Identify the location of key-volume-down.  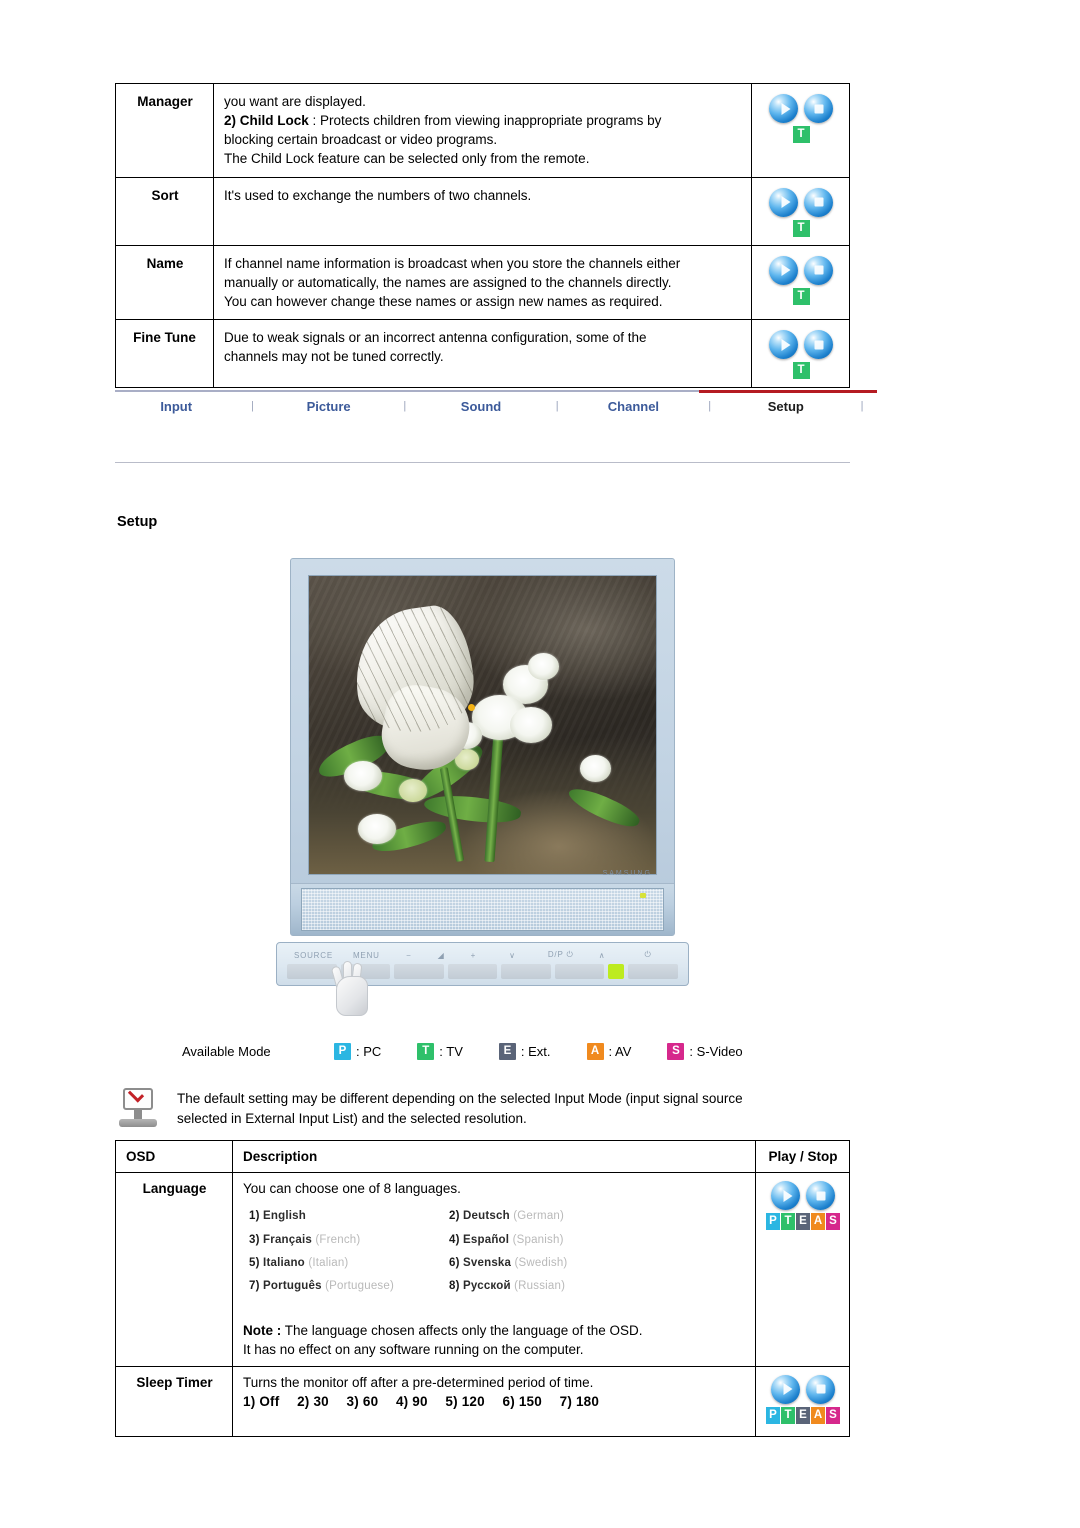
(419, 971).